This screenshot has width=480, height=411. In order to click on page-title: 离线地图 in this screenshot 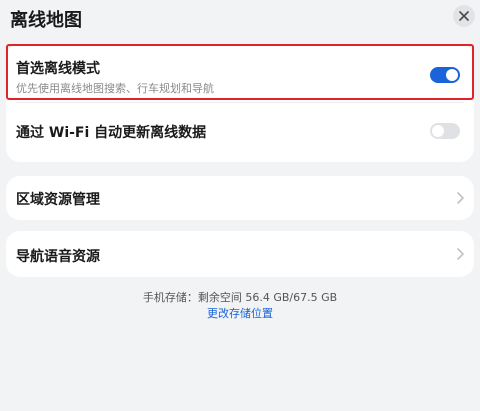, I will do `click(46, 20)`.